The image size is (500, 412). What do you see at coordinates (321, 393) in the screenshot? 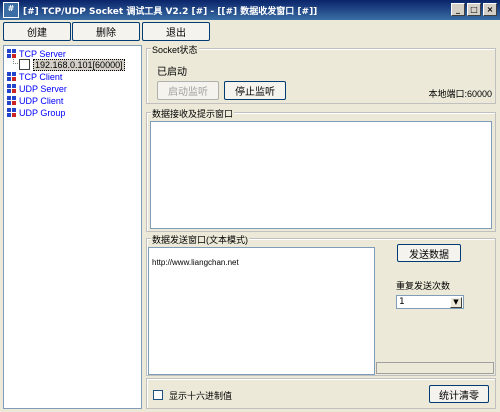
I see `footer-group: 显示十六进制值 统计清零` at bounding box center [321, 393].